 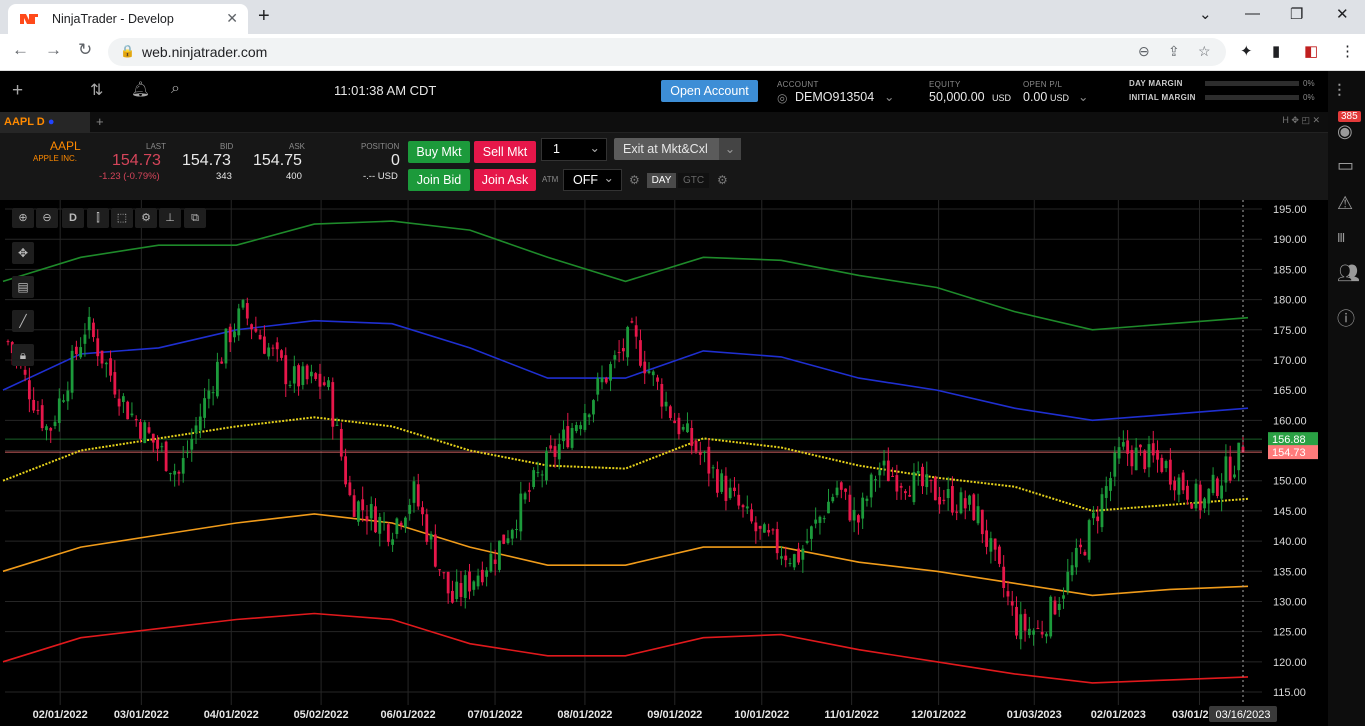 I want to click on menu-kebab-icon: ⋮, so click(x=1347, y=51).